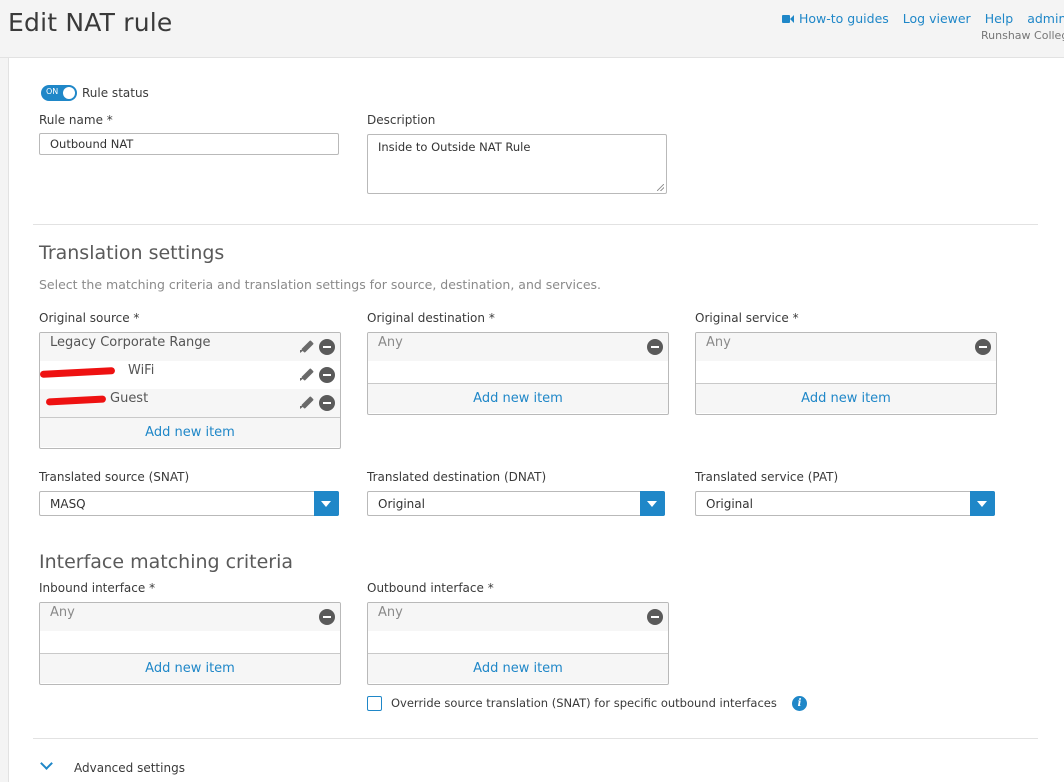  What do you see at coordinates (129, 768) in the screenshot?
I see `advanced-settings-toggle: Advanced settings` at bounding box center [129, 768].